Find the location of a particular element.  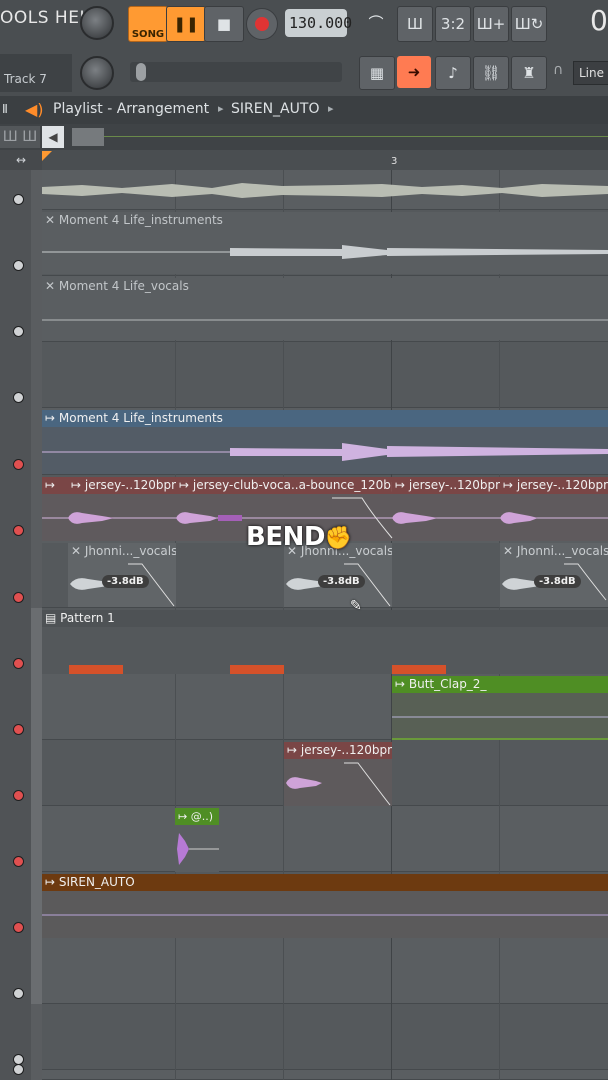

overview-scroll-handle is located at coordinates (88, 137).